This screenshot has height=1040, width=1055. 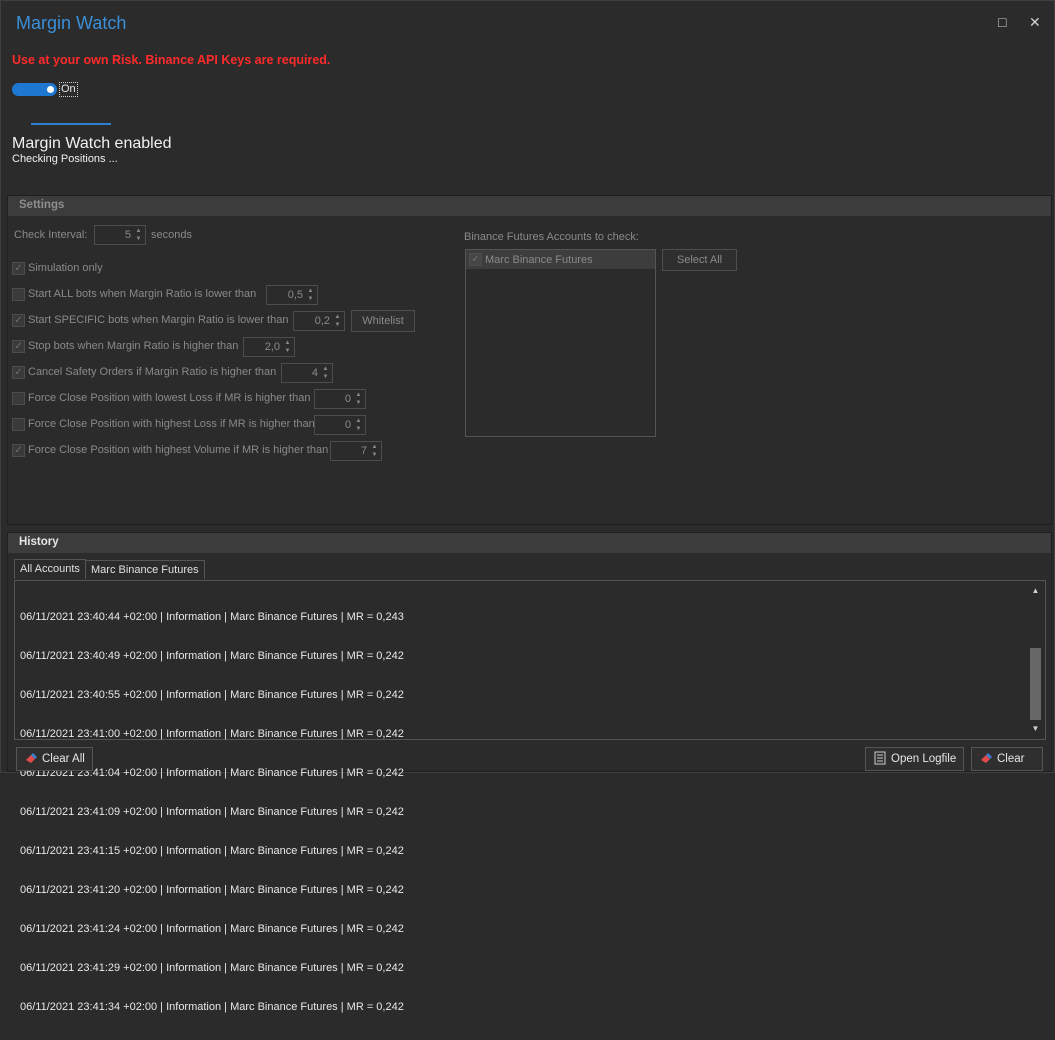 What do you see at coordinates (1035, 684) in the screenshot?
I see `scroll-thumb` at bounding box center [1035, 684].